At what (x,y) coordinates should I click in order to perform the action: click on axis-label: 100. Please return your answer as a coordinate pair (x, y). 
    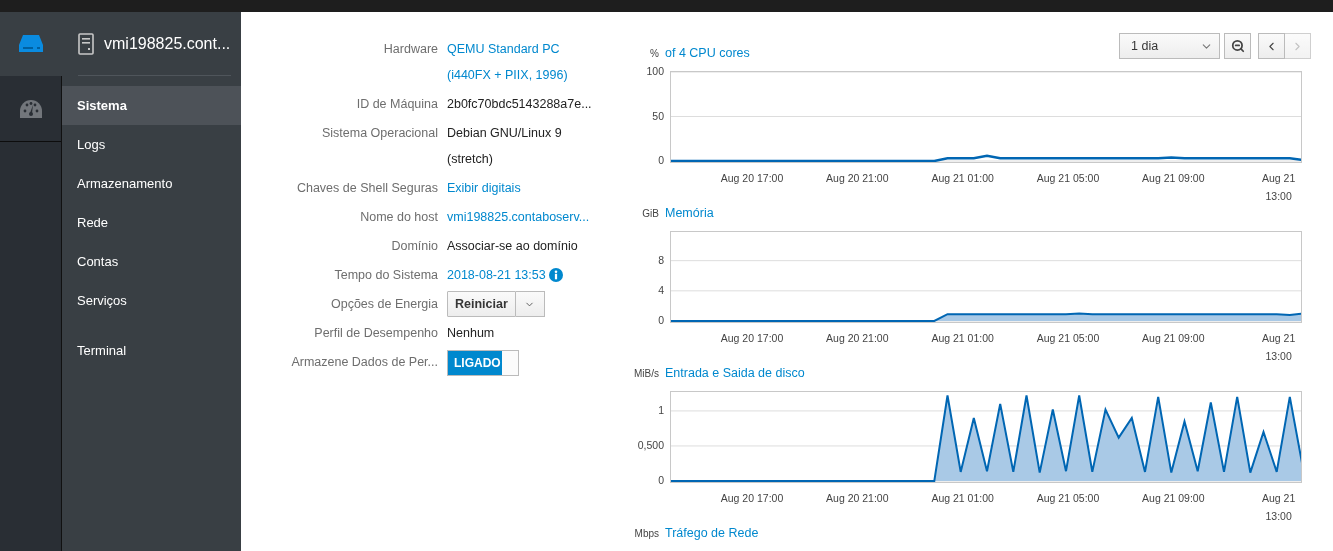
    Looking at the image, I should click on (655, 71).